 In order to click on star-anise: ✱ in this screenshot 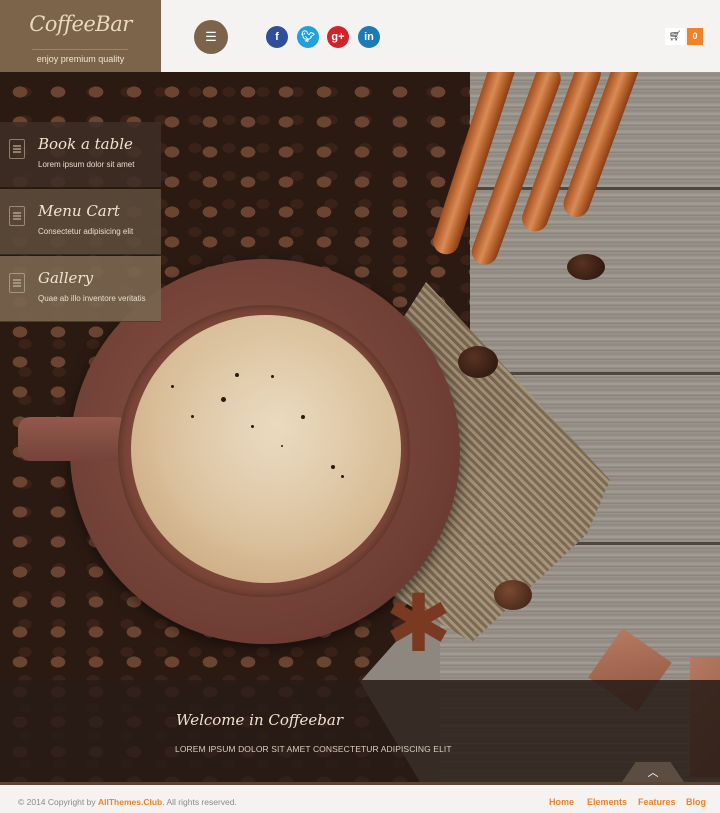, I will do `click(419, 623)`.